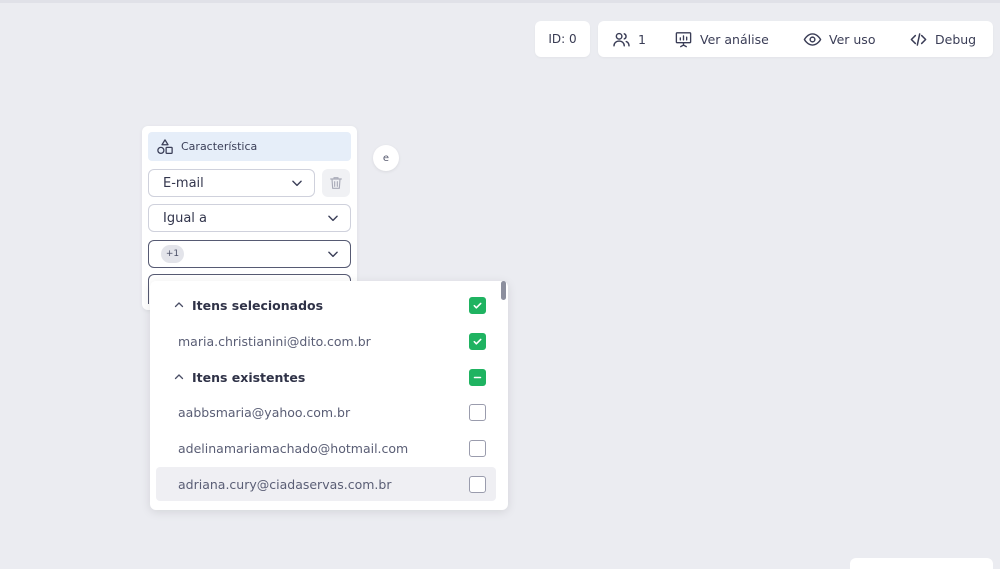  I want to click on users-icon, so click(621, 39).